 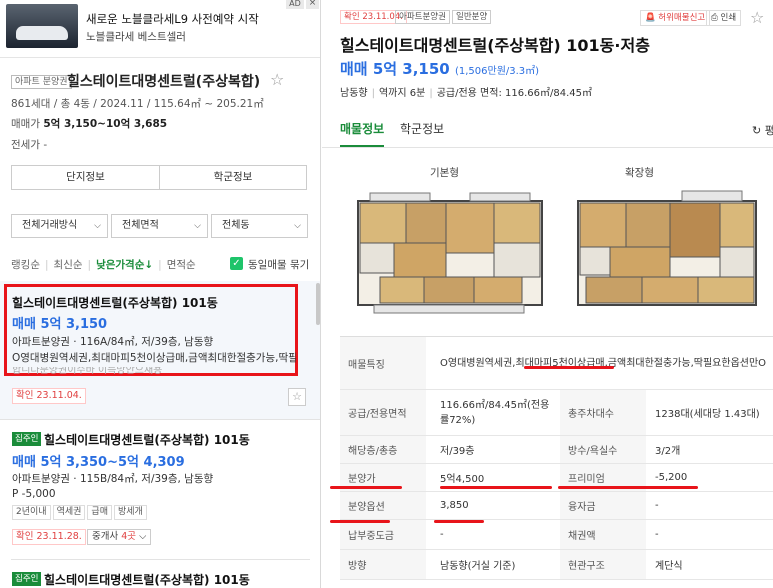 What do you see at coordinates (59, 226) in the screenshot?
I see `trade-type-filter: 전체거래방식 ⌵` at bounding box center [59, 226].